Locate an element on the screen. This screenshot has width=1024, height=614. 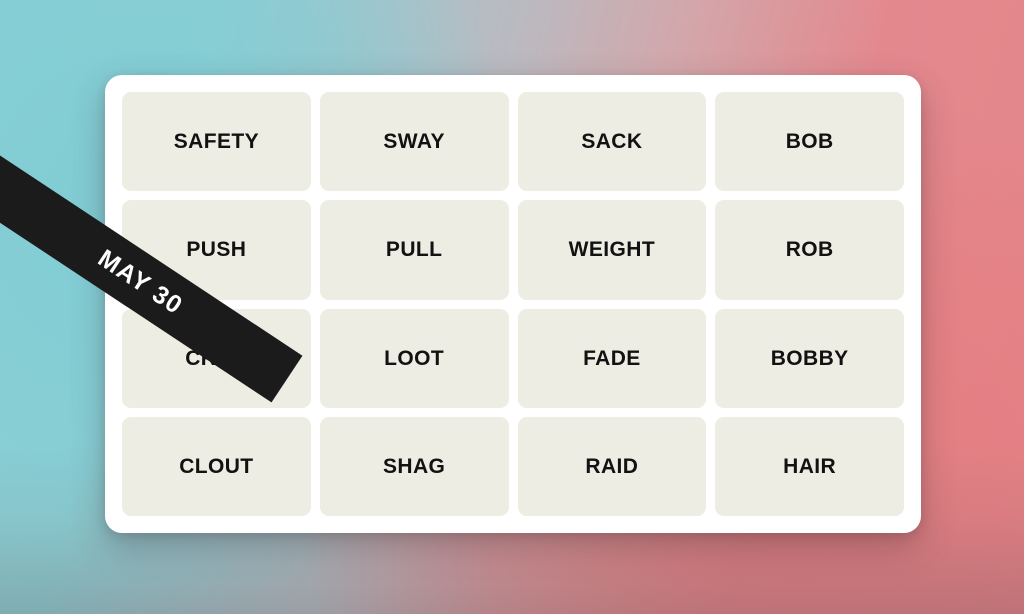
puzzle-tile: SHAG is located at coordinates (414, 466).